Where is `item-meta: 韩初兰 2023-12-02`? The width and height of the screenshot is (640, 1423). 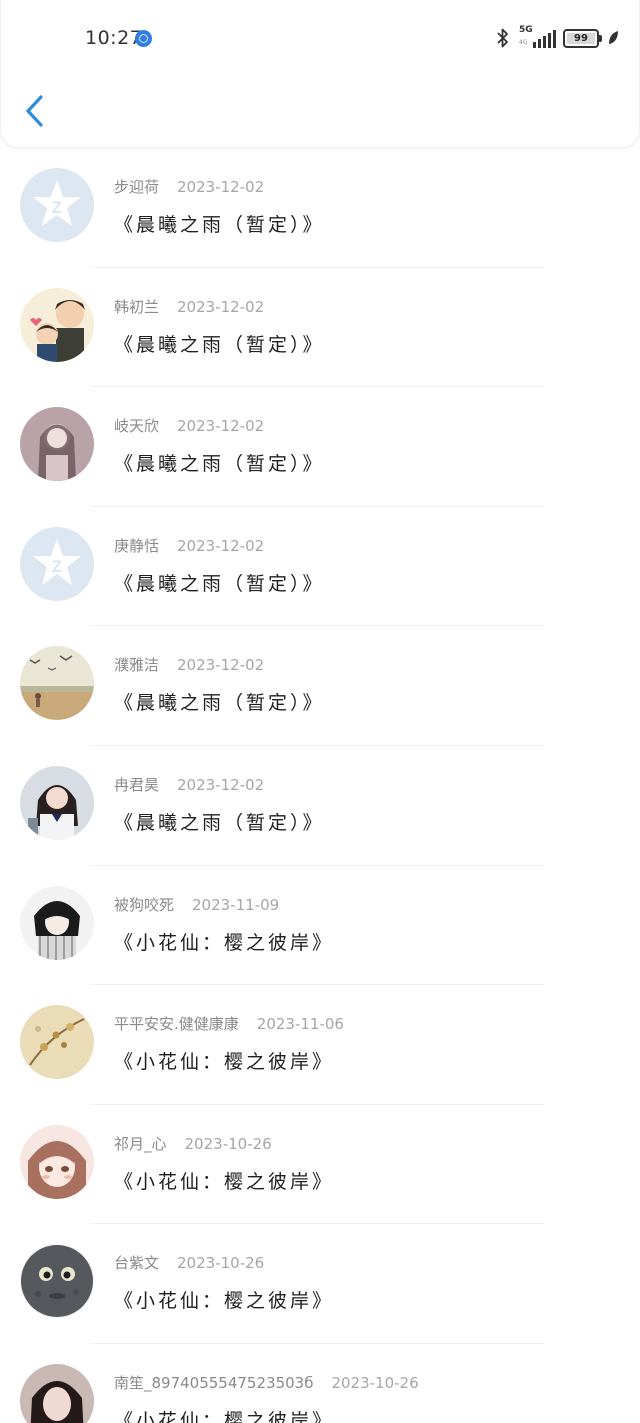
item-meta: 韩初兰 2023-12-02 is located at coordinates (189, 306).